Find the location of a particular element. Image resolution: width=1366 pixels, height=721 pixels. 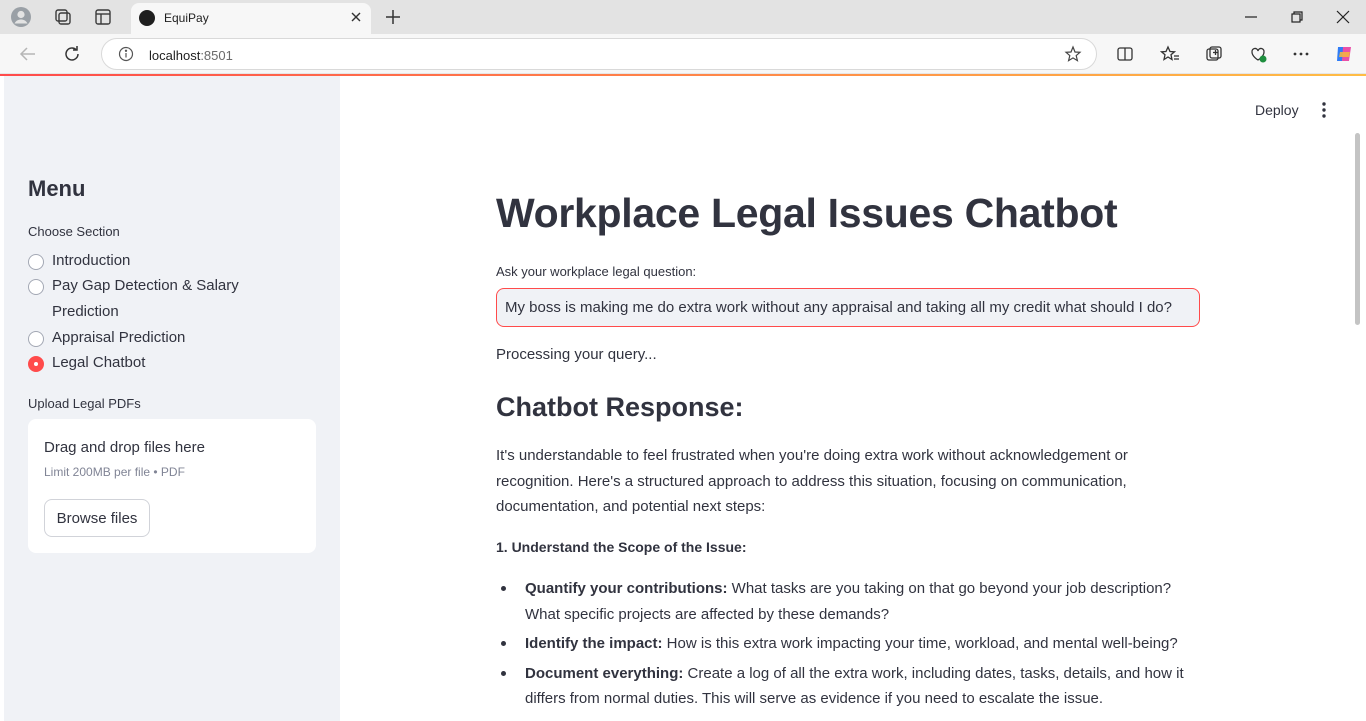

radio-label: Appraisal Prediction is located at coordinates (119, 337).